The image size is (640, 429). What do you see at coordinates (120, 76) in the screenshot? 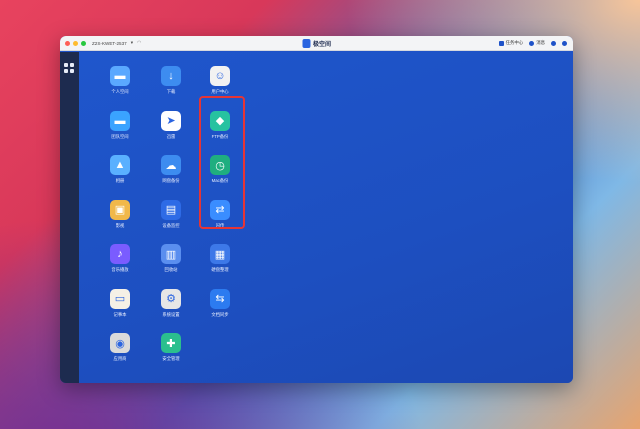
I see `folder-icon: ▬` at bounding box center [120, 76].